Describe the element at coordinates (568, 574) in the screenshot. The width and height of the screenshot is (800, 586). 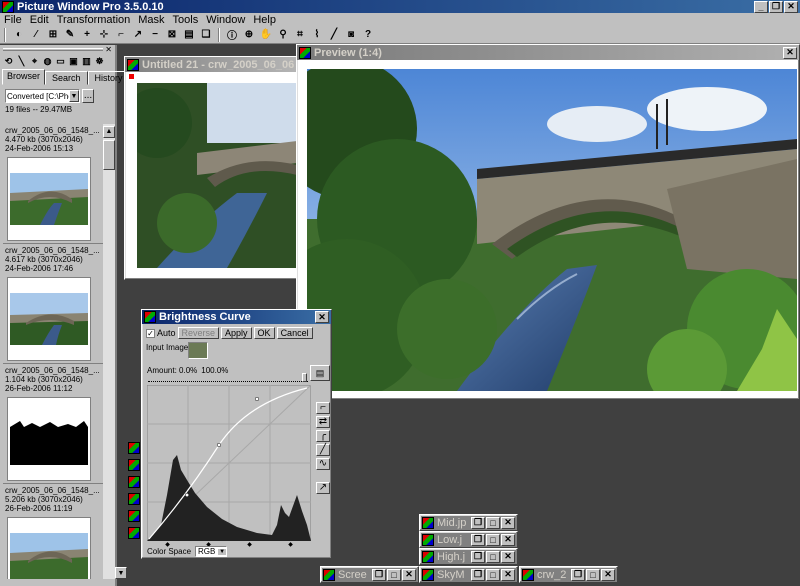
I see `minimized-window: crw_2 ❐ □ ✕` at that location.